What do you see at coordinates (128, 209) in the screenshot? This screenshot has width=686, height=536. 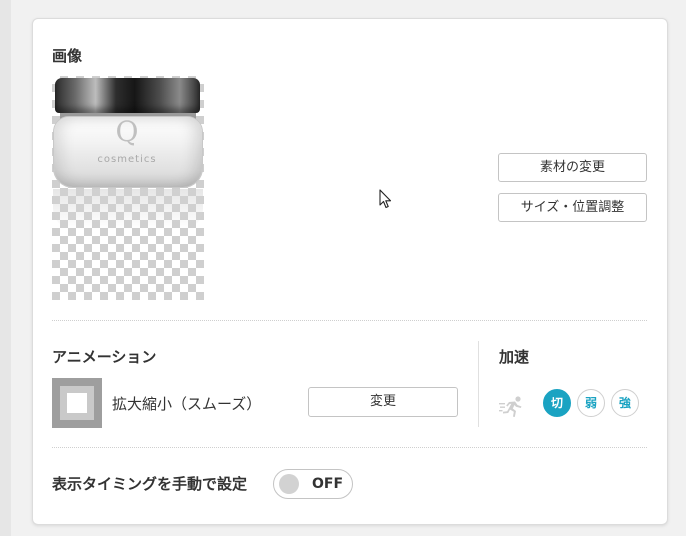 I see `jar-reflection` at bounding box center [128, 209].